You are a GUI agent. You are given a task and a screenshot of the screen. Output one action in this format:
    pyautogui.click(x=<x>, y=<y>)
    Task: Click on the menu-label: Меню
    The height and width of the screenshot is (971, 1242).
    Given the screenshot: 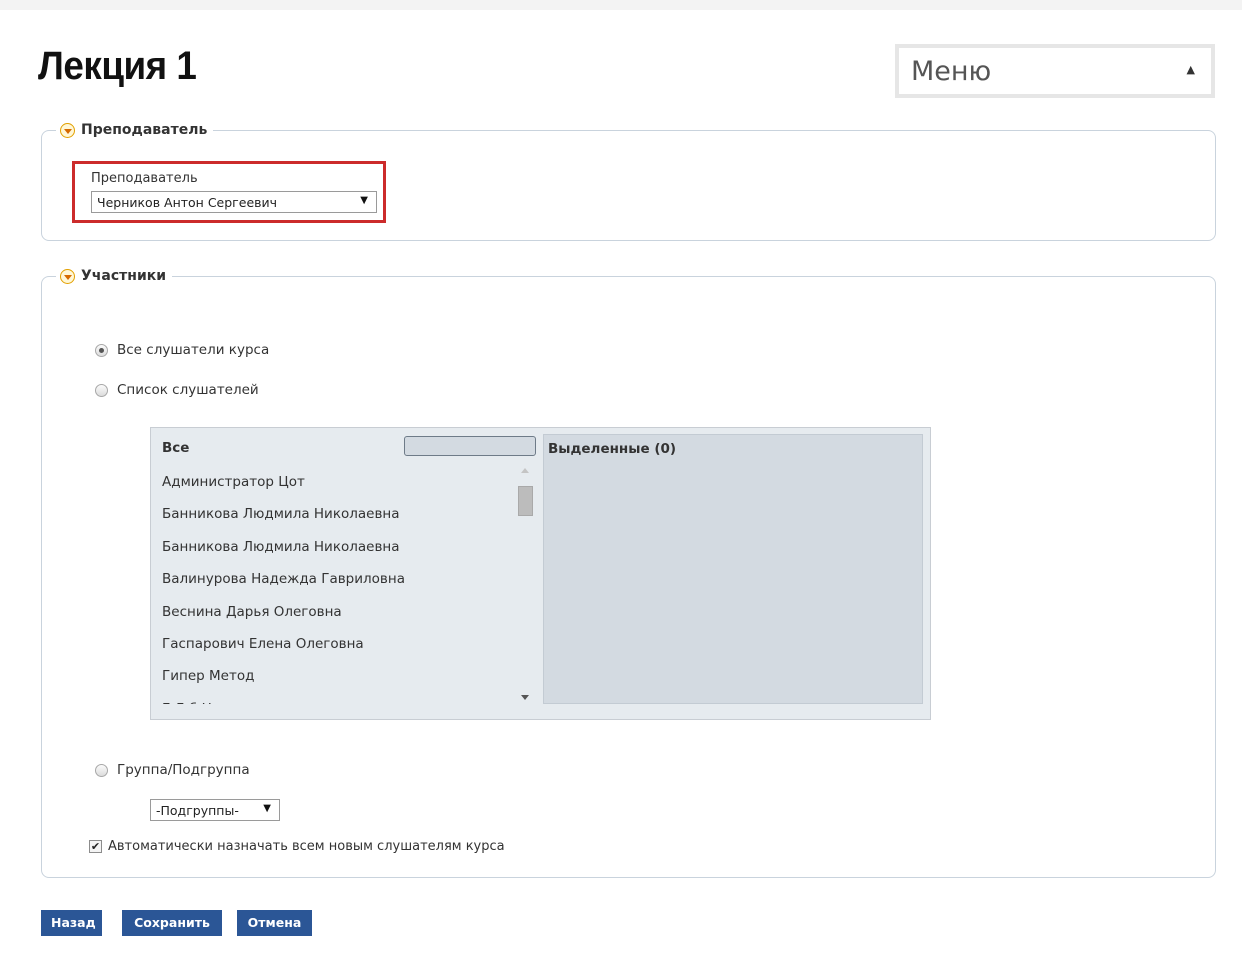 What is the action you would take?
    pyautogui.click(x=951, y=71)
    